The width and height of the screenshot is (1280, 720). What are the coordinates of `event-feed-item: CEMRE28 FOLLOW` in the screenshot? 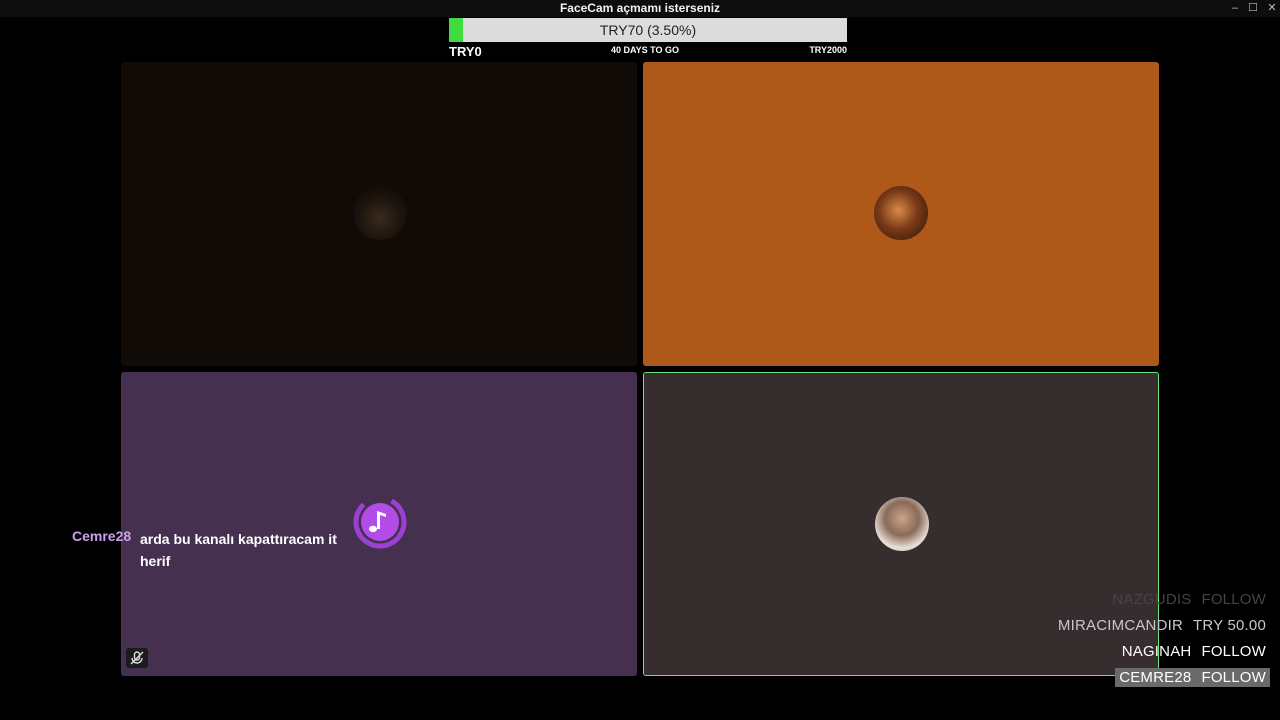 It's located at (1192, 677).